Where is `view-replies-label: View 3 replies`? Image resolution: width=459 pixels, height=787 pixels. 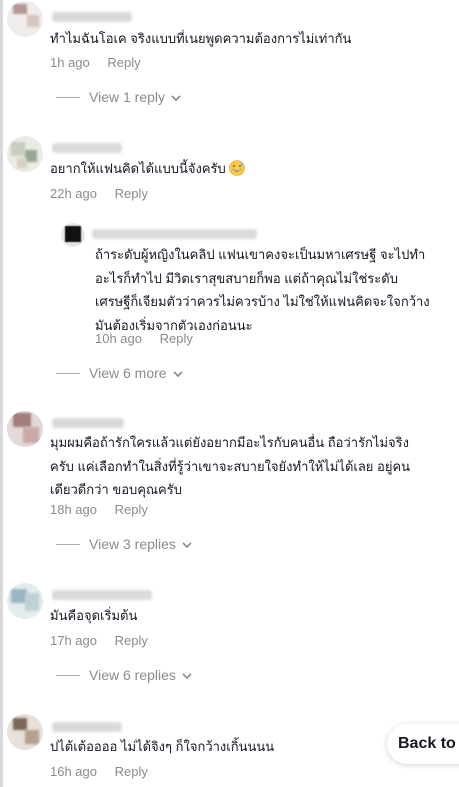 view-replies-label: View 3 replies is located at coordinates (132, 544).